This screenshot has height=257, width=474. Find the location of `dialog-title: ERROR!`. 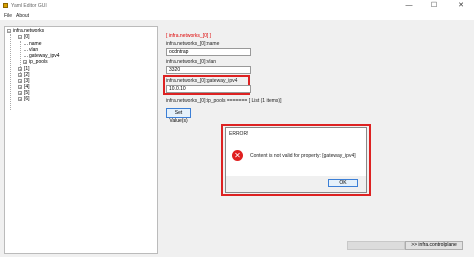

dialog-title: ERROR! is located at coordinates (239, 134).